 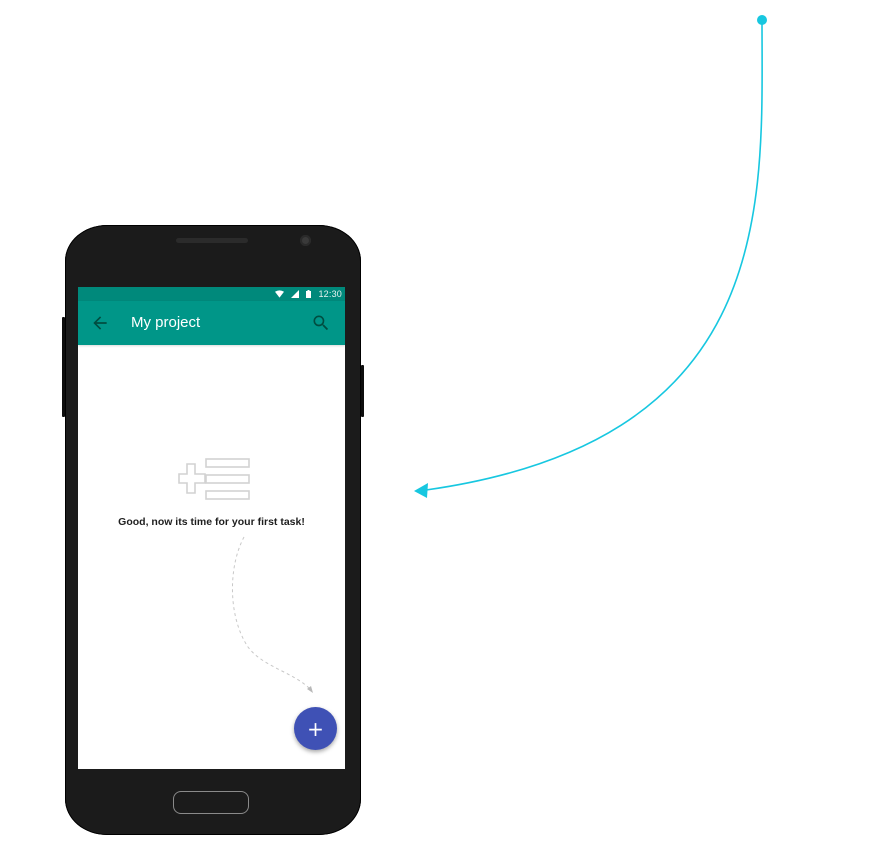 What do you see at coordinates (362, 391) in the screenshot?
I see `power-button` at bounding box center [362, 391].